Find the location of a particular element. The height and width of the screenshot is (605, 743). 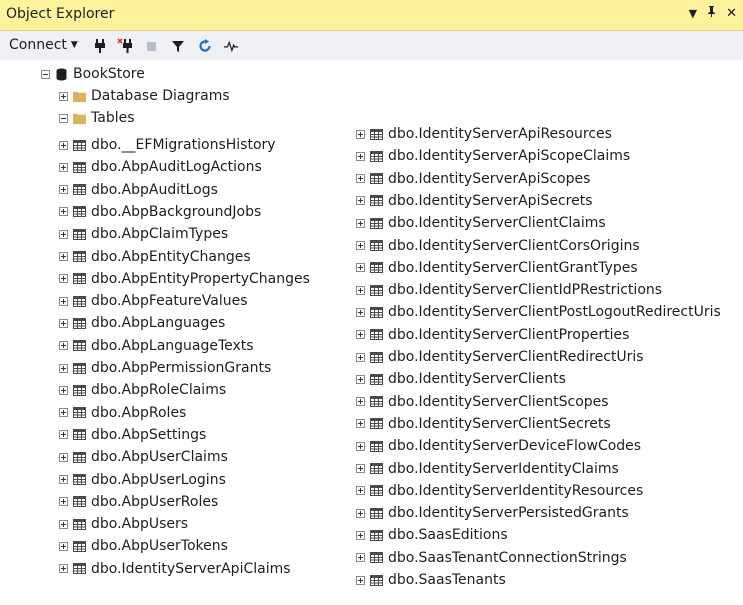

filter-icon is located at coordinates (178, 46).